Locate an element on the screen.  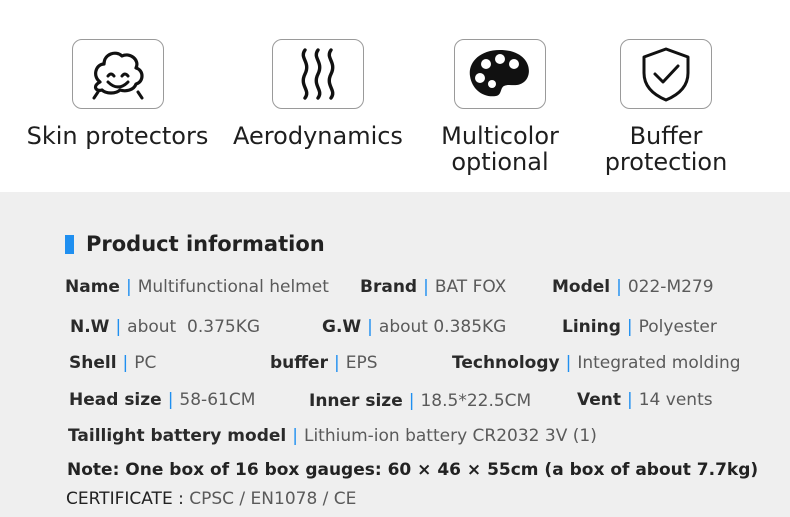
spec-value: Polyester is located at coordinates (677, 327).